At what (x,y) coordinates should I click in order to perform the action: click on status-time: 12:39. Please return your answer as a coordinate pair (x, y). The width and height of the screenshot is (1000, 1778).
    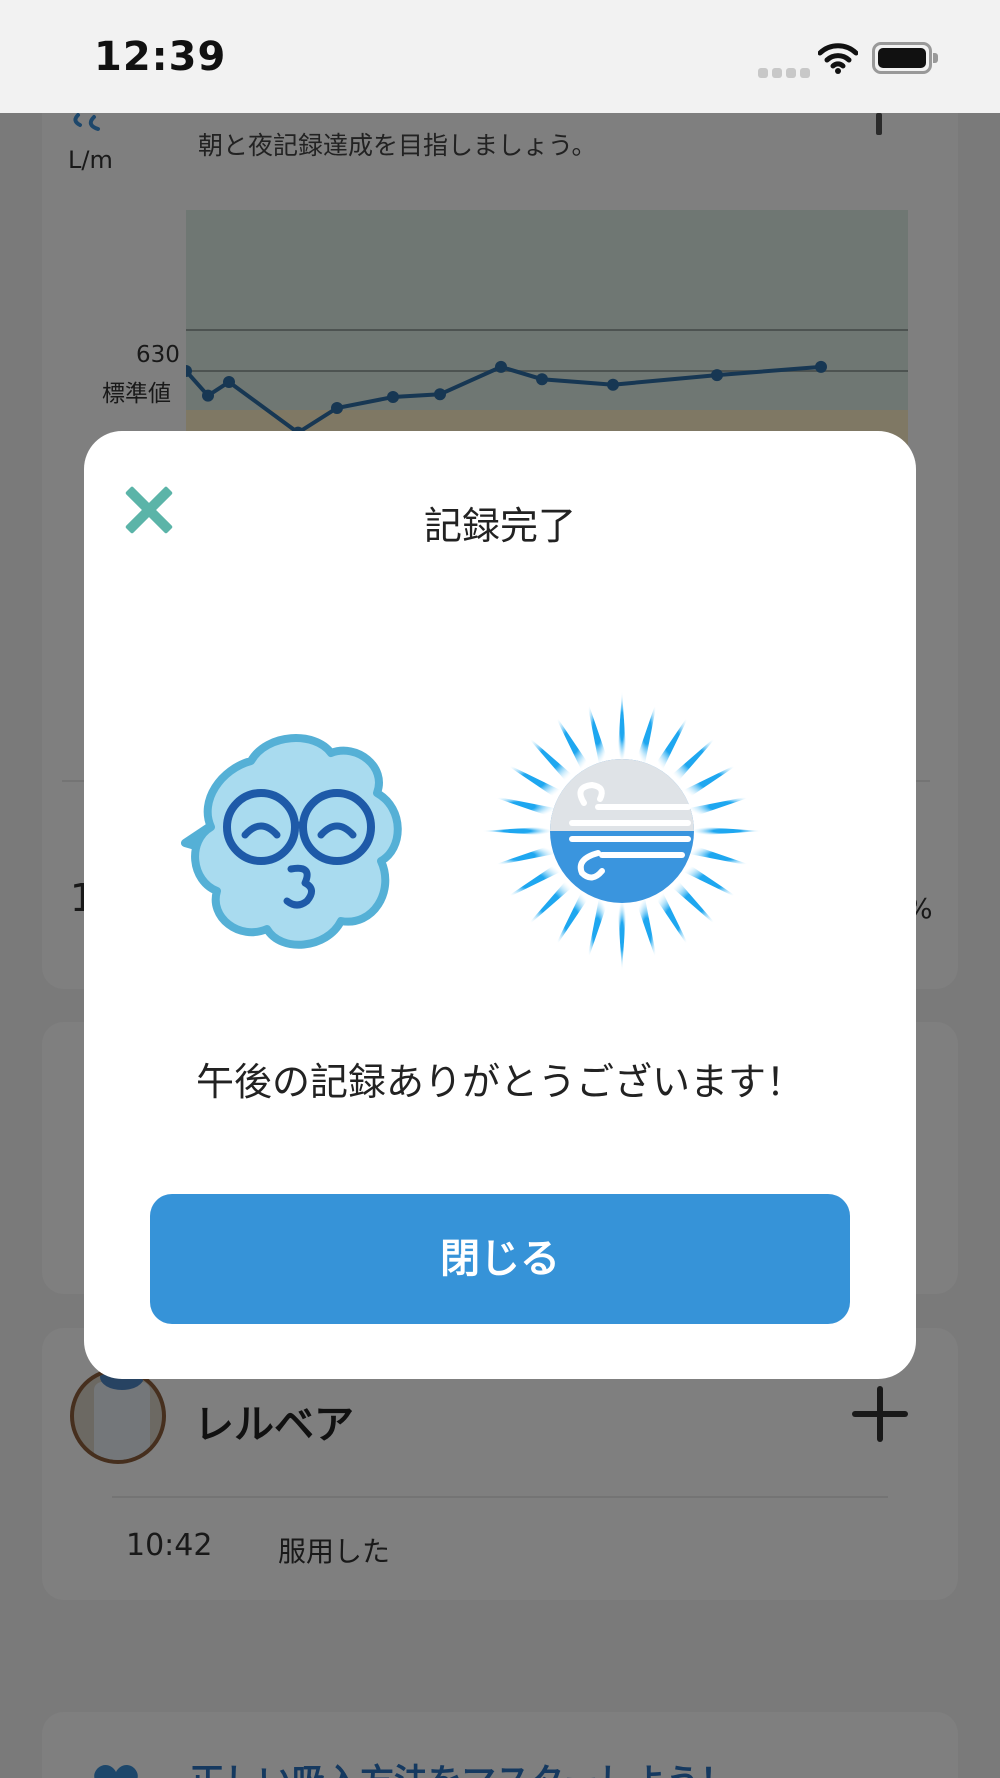
    Looking at the image, I should click on (160, 57).